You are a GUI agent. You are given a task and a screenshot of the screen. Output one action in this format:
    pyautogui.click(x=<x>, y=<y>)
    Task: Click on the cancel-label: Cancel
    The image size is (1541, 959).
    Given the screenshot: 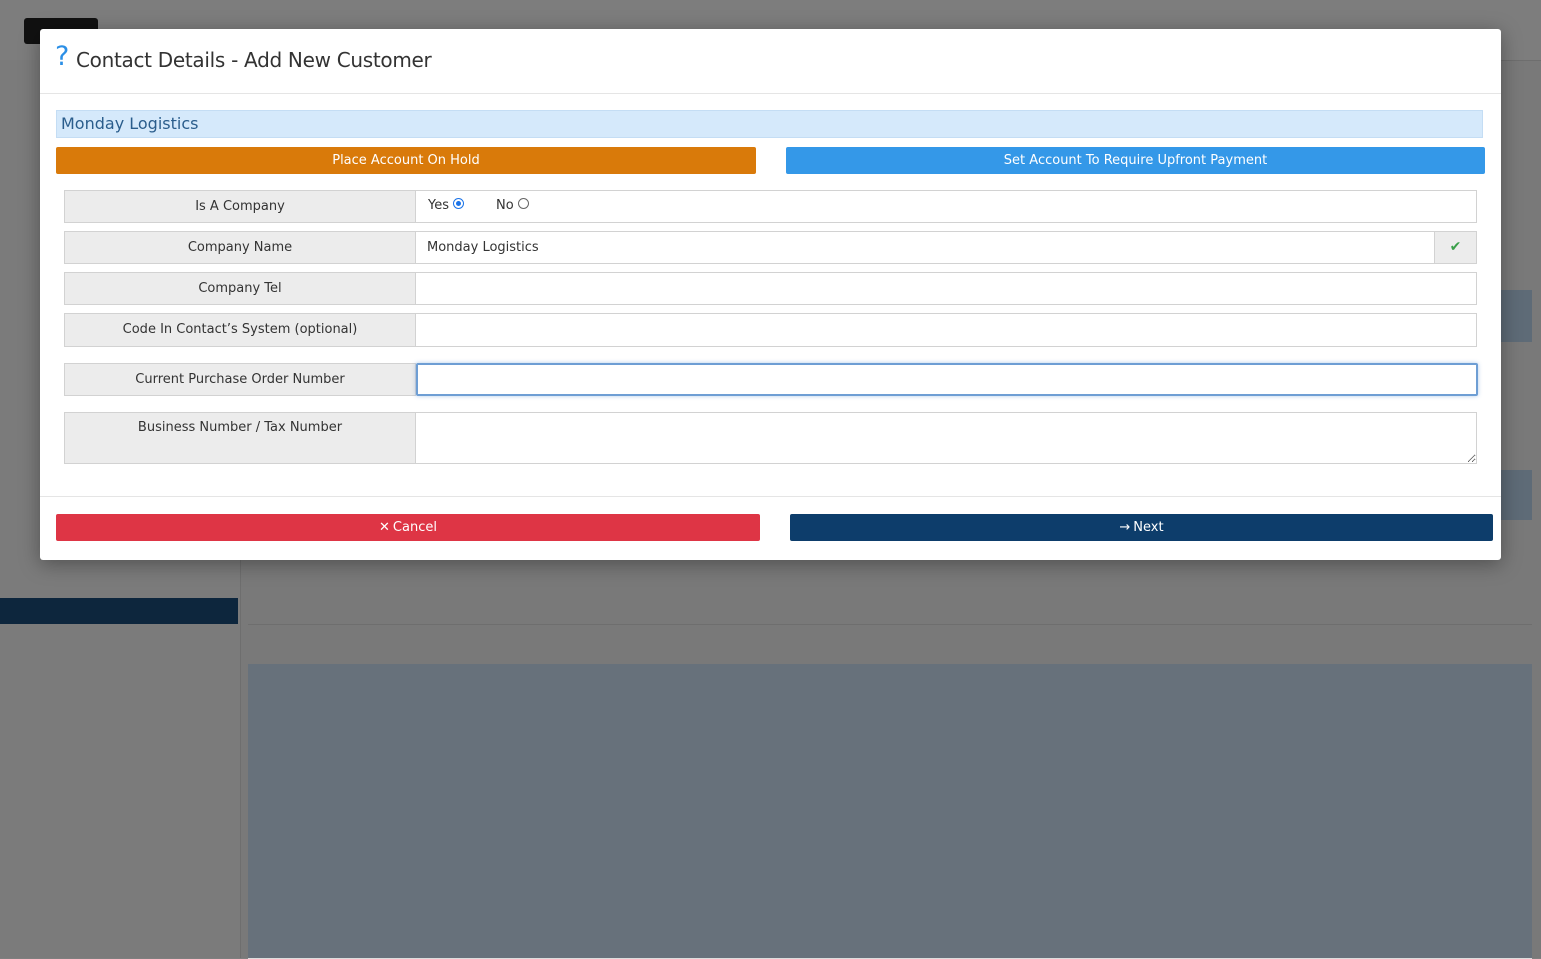 What is the action you would take?
    pyautogui.click(x=414, y=527)
    